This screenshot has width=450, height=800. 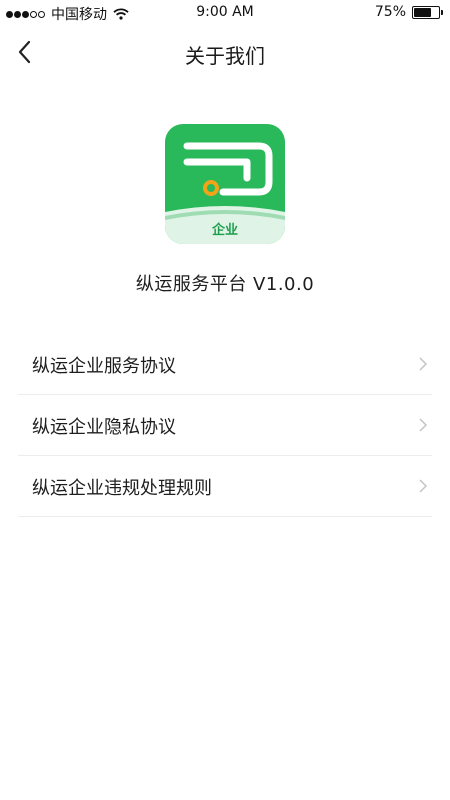 What do you see at coordinates (104, 366) in the screenshot?
I see `menu-item-label: 纵运企业服务协议` at bounding box center [104, 366].